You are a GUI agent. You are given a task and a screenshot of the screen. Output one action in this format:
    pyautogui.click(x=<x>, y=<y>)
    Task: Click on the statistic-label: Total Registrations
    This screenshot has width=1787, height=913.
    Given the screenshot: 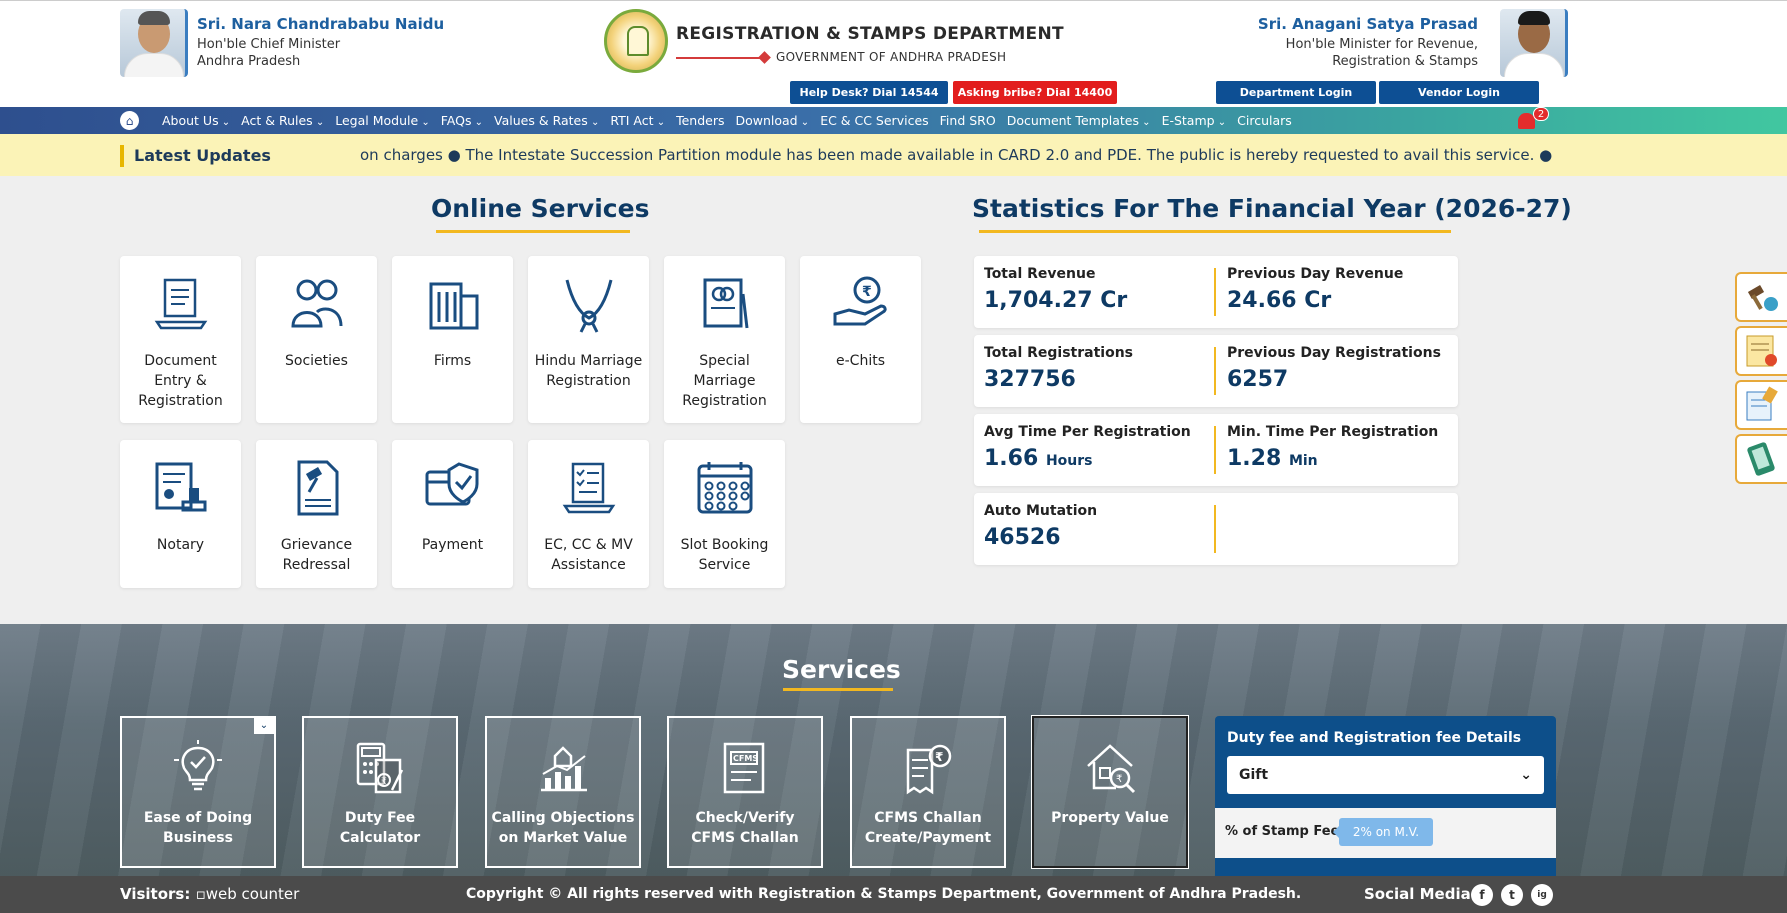 What is the action you would take?
    pyautogui.click(x=1059, y=353)
    